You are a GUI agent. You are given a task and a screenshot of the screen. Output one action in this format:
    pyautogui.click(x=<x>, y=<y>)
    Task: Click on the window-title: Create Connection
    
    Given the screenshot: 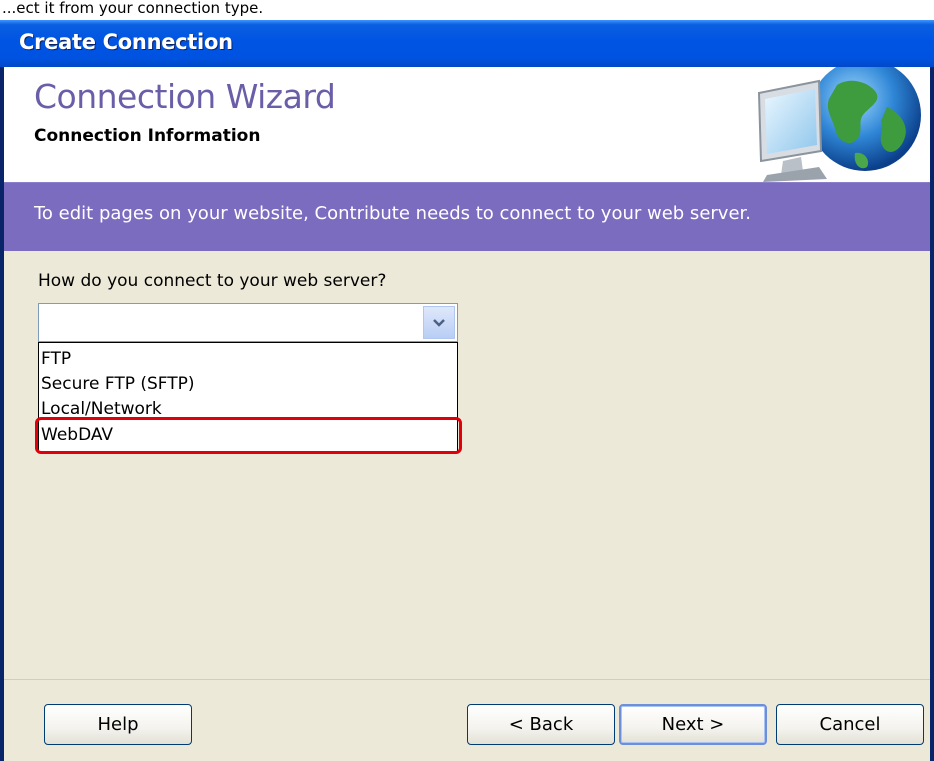 What is the action you would take?
    pyautogui.click(x=126, y=42)
    